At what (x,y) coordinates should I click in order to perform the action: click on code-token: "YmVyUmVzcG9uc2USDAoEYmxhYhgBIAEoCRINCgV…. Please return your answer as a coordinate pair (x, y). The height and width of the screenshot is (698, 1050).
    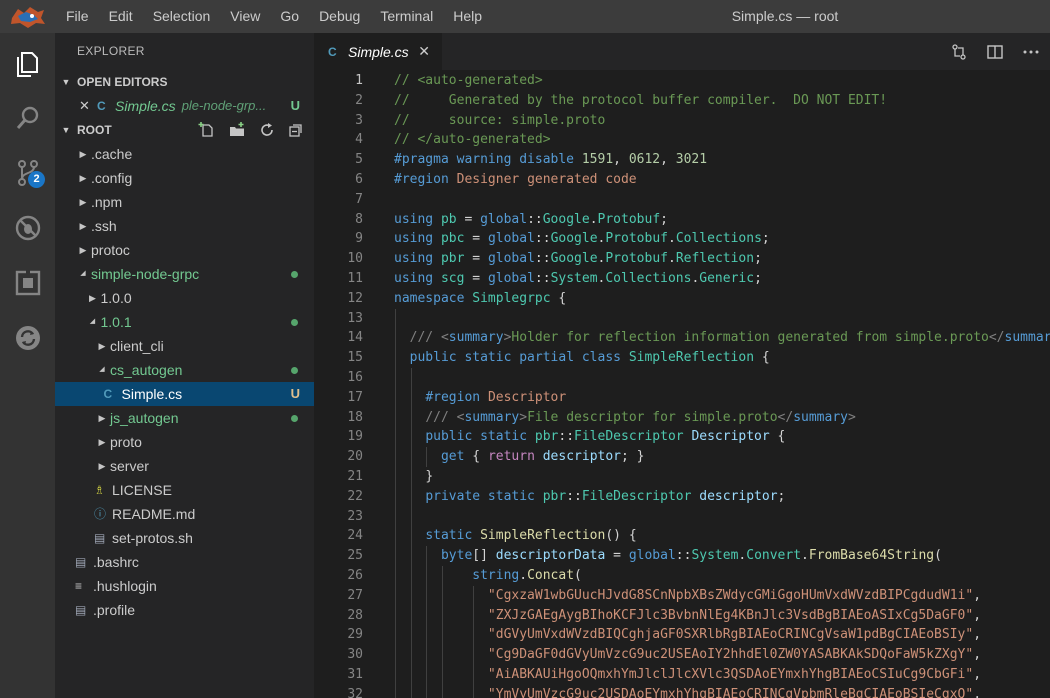
    Looking at the image, I should click on (730, 692).